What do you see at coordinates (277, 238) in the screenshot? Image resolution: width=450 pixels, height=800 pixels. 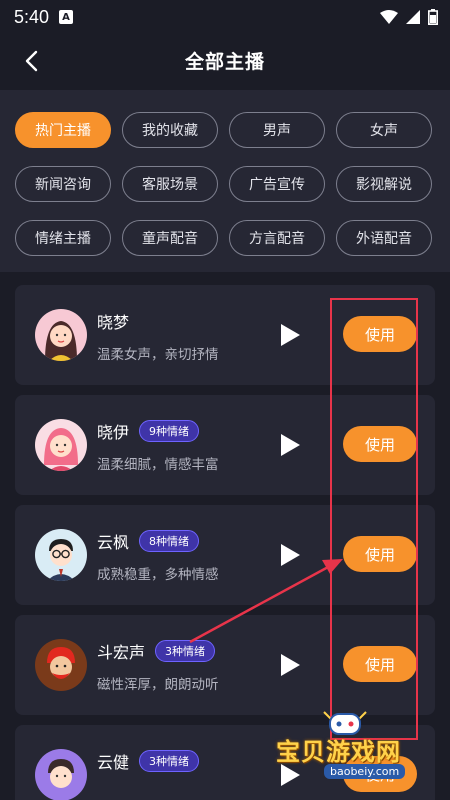 I see `filter-chip: 方言配音` at bounding box center [277, 238].